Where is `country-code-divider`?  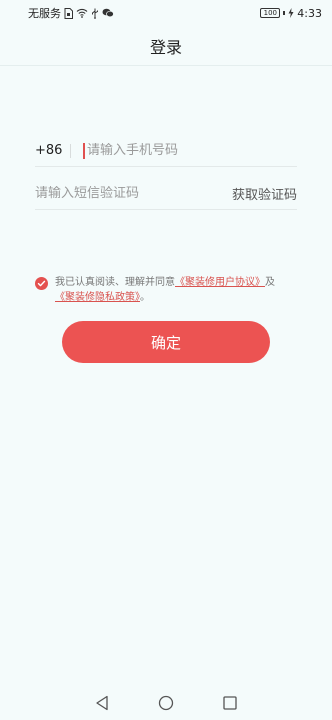 country-code-divider is located at coordinates (70, 150).